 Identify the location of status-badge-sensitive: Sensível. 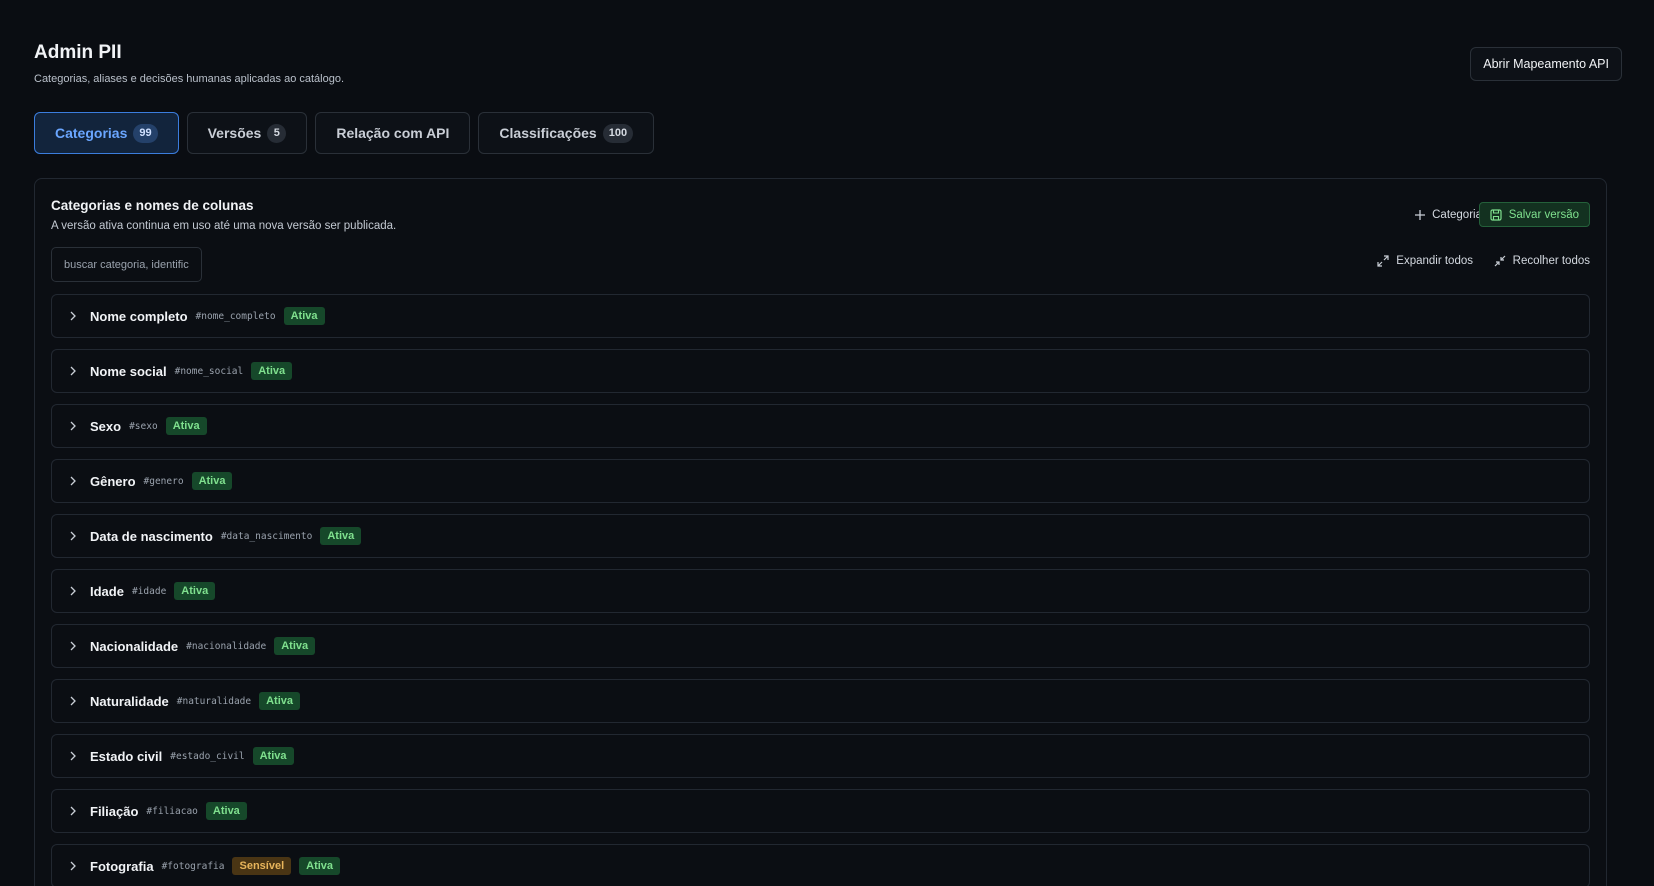
(262, 866).